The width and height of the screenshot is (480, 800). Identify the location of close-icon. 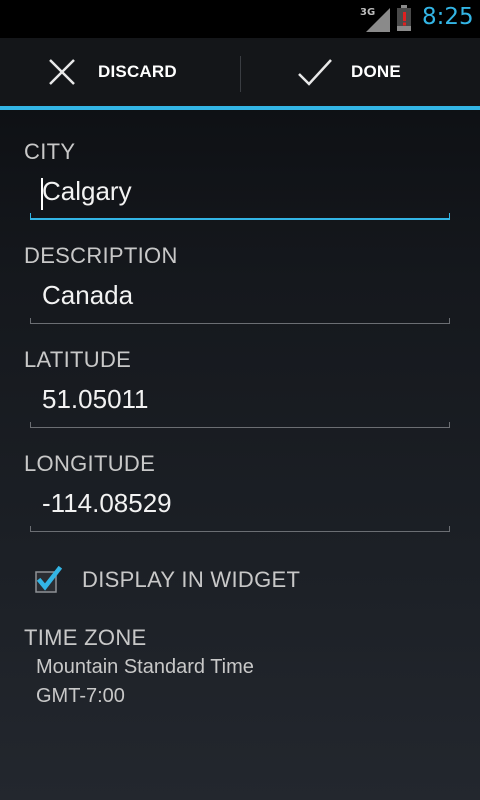
(62, 72).